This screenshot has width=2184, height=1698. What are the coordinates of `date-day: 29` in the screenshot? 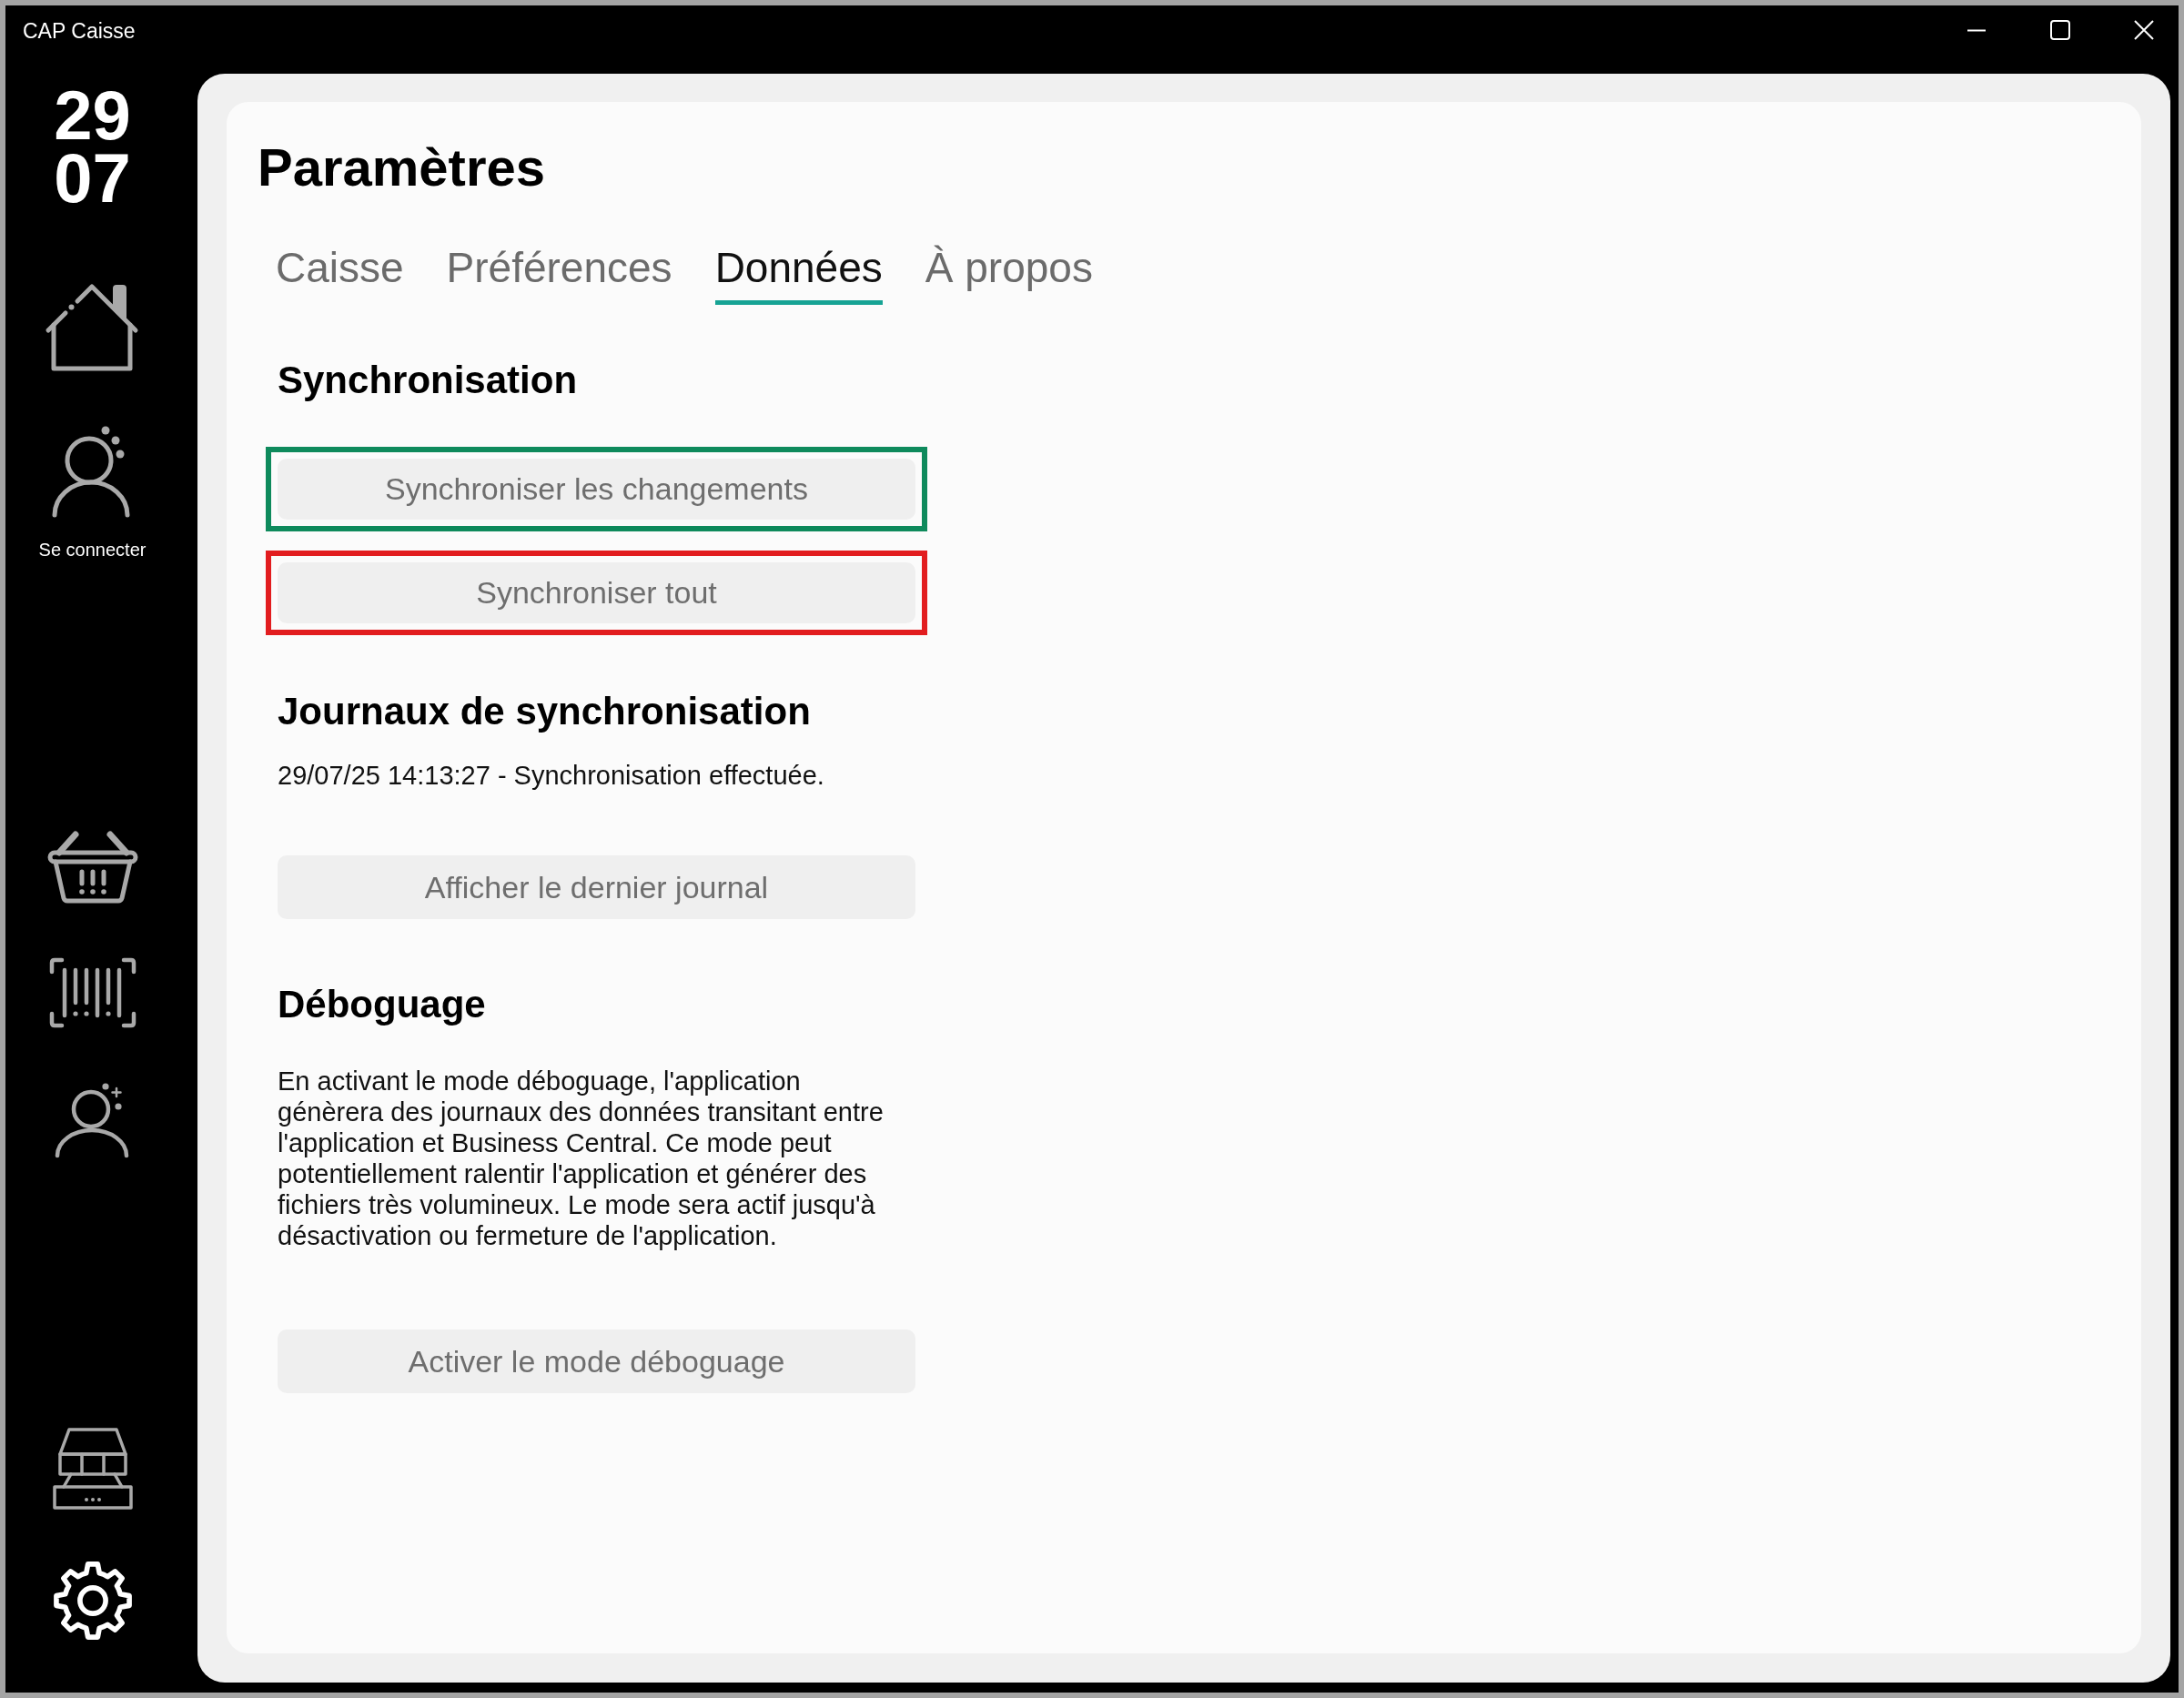 It's located at (93, 116).